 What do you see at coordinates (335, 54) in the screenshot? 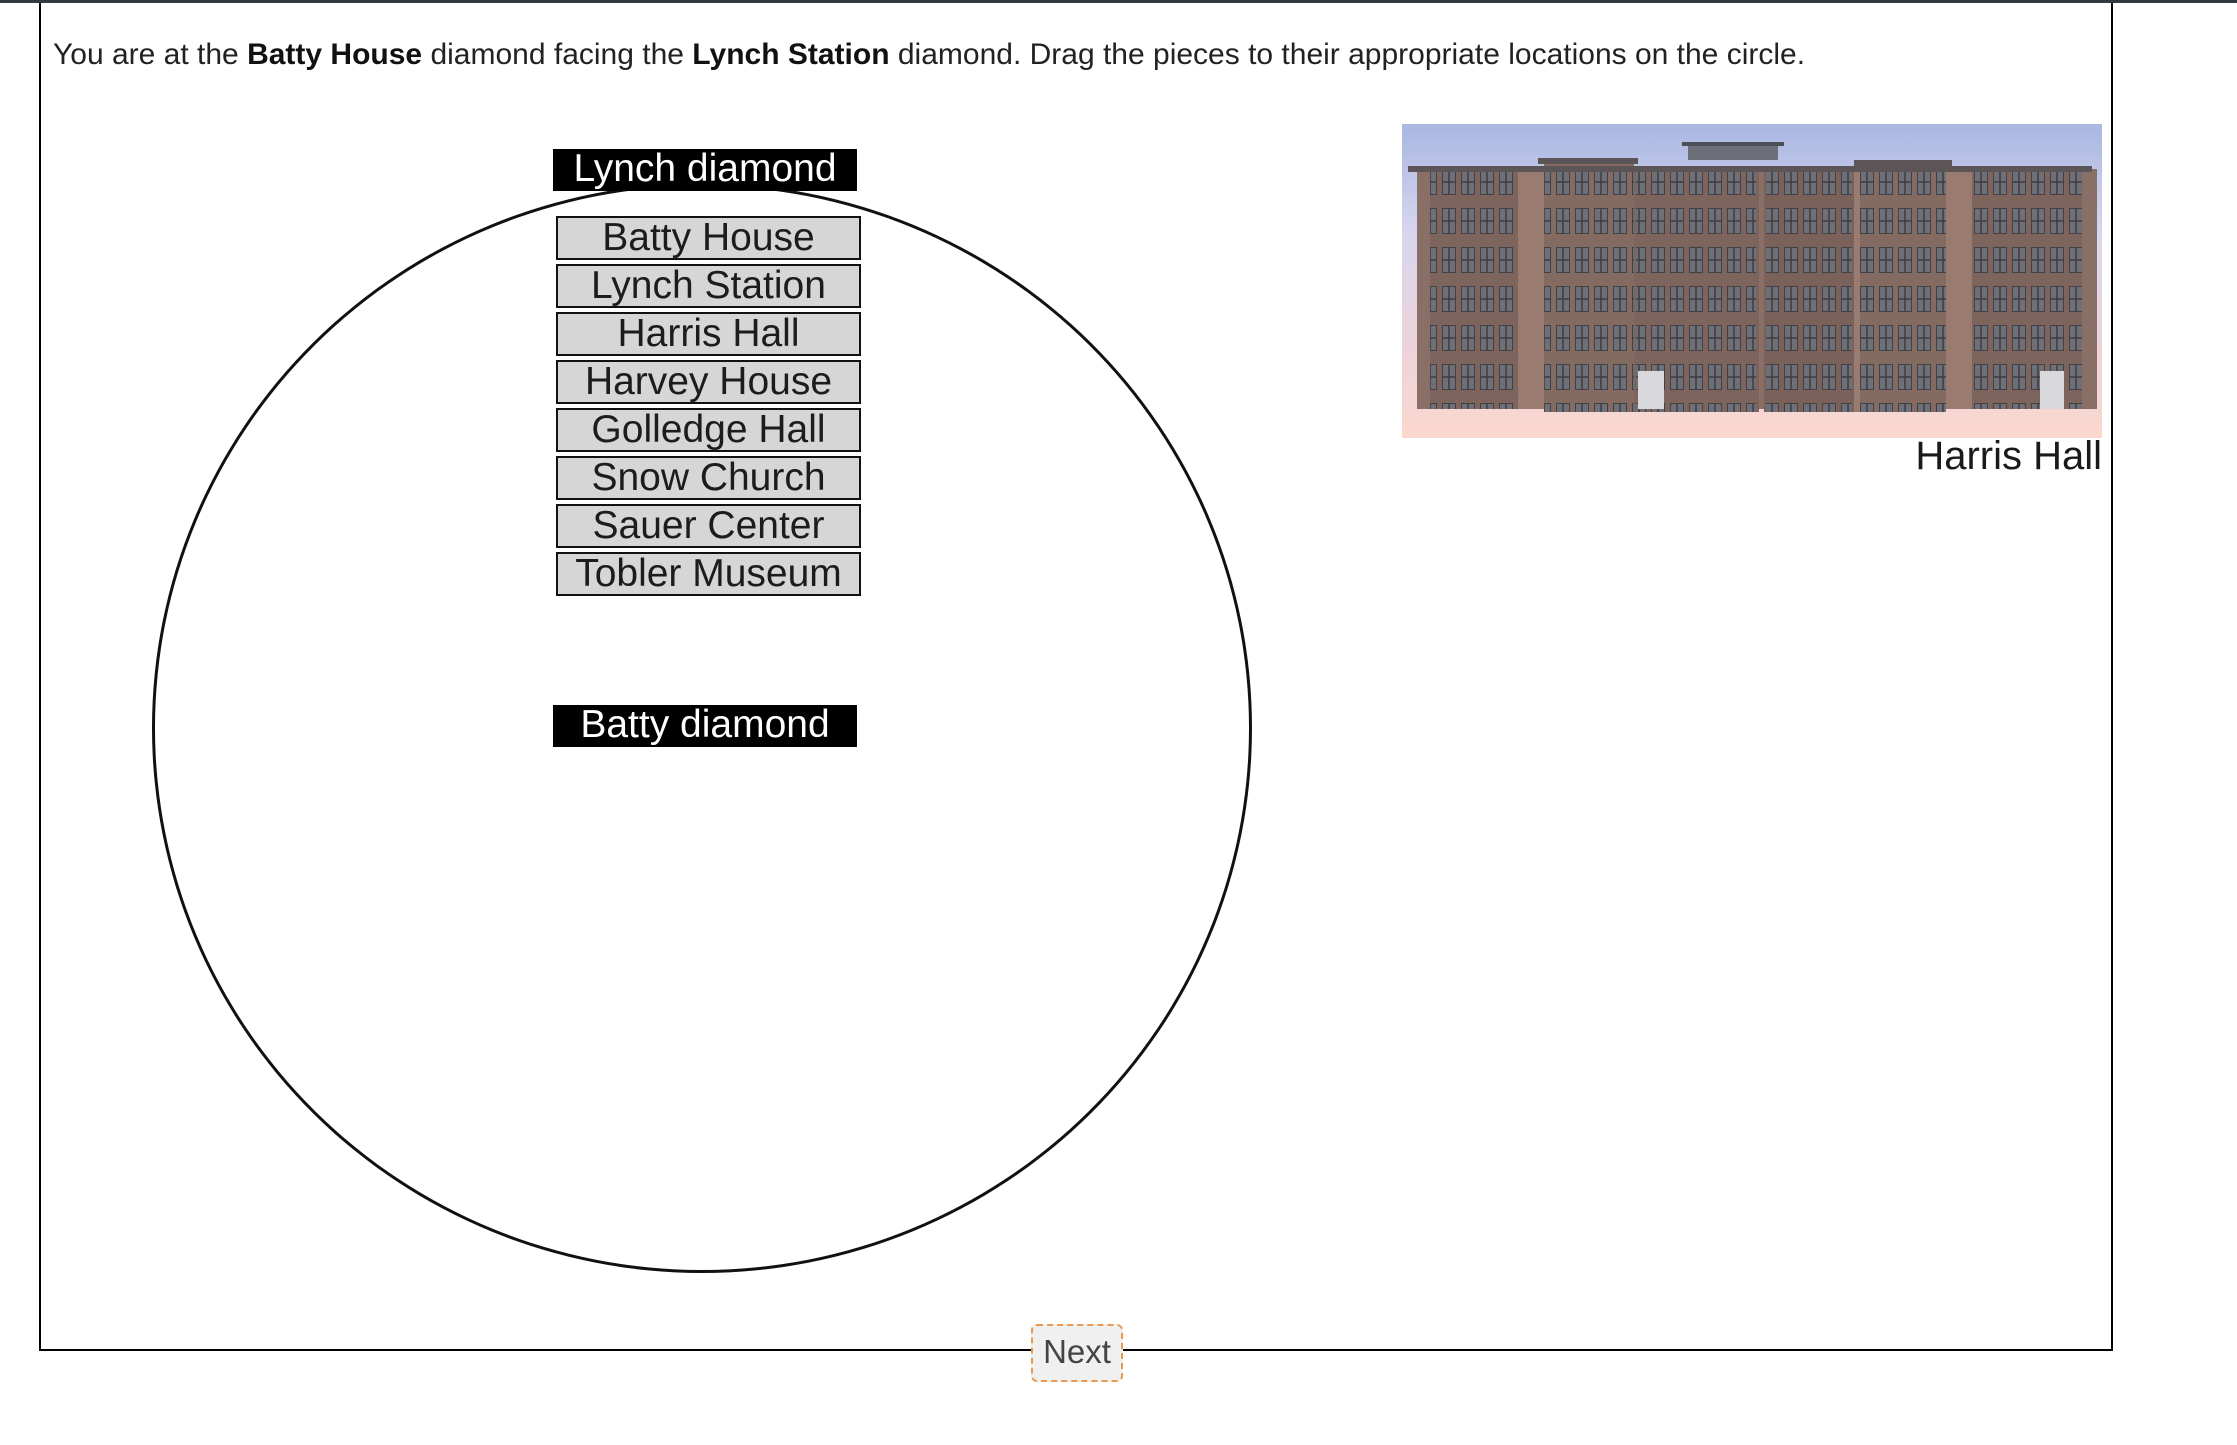
I see `from-location: Batty House` at bounding box center [335, 54].